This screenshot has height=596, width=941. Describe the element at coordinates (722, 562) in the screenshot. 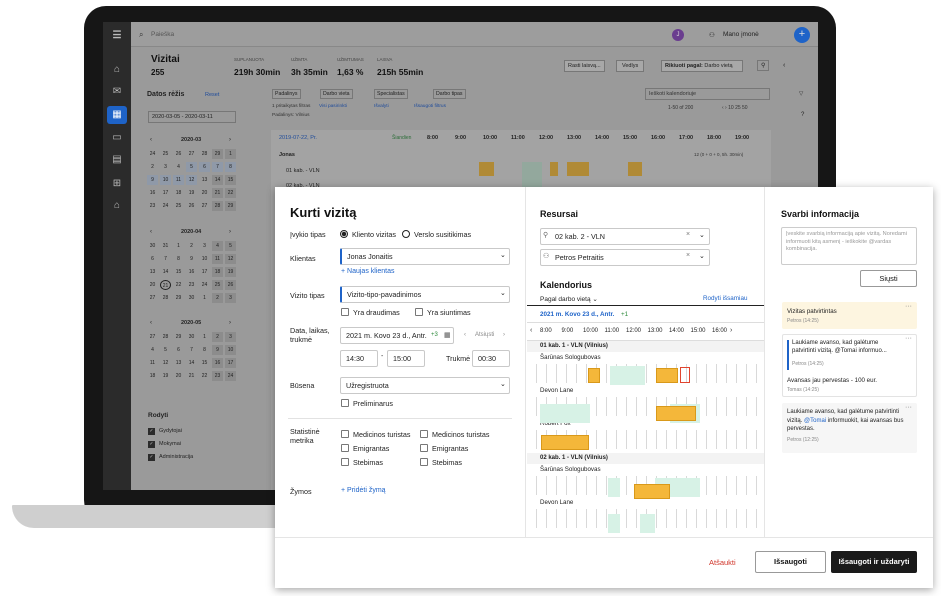

I see `cancel-button: Atšaukti` at that location.